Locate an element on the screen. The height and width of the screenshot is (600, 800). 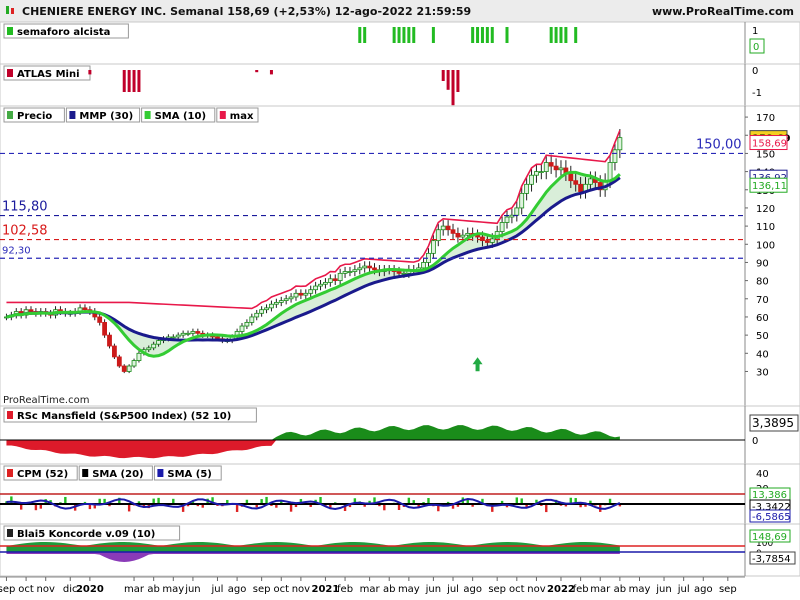
x-tick-12: oct is located at coordinates (281, 589).